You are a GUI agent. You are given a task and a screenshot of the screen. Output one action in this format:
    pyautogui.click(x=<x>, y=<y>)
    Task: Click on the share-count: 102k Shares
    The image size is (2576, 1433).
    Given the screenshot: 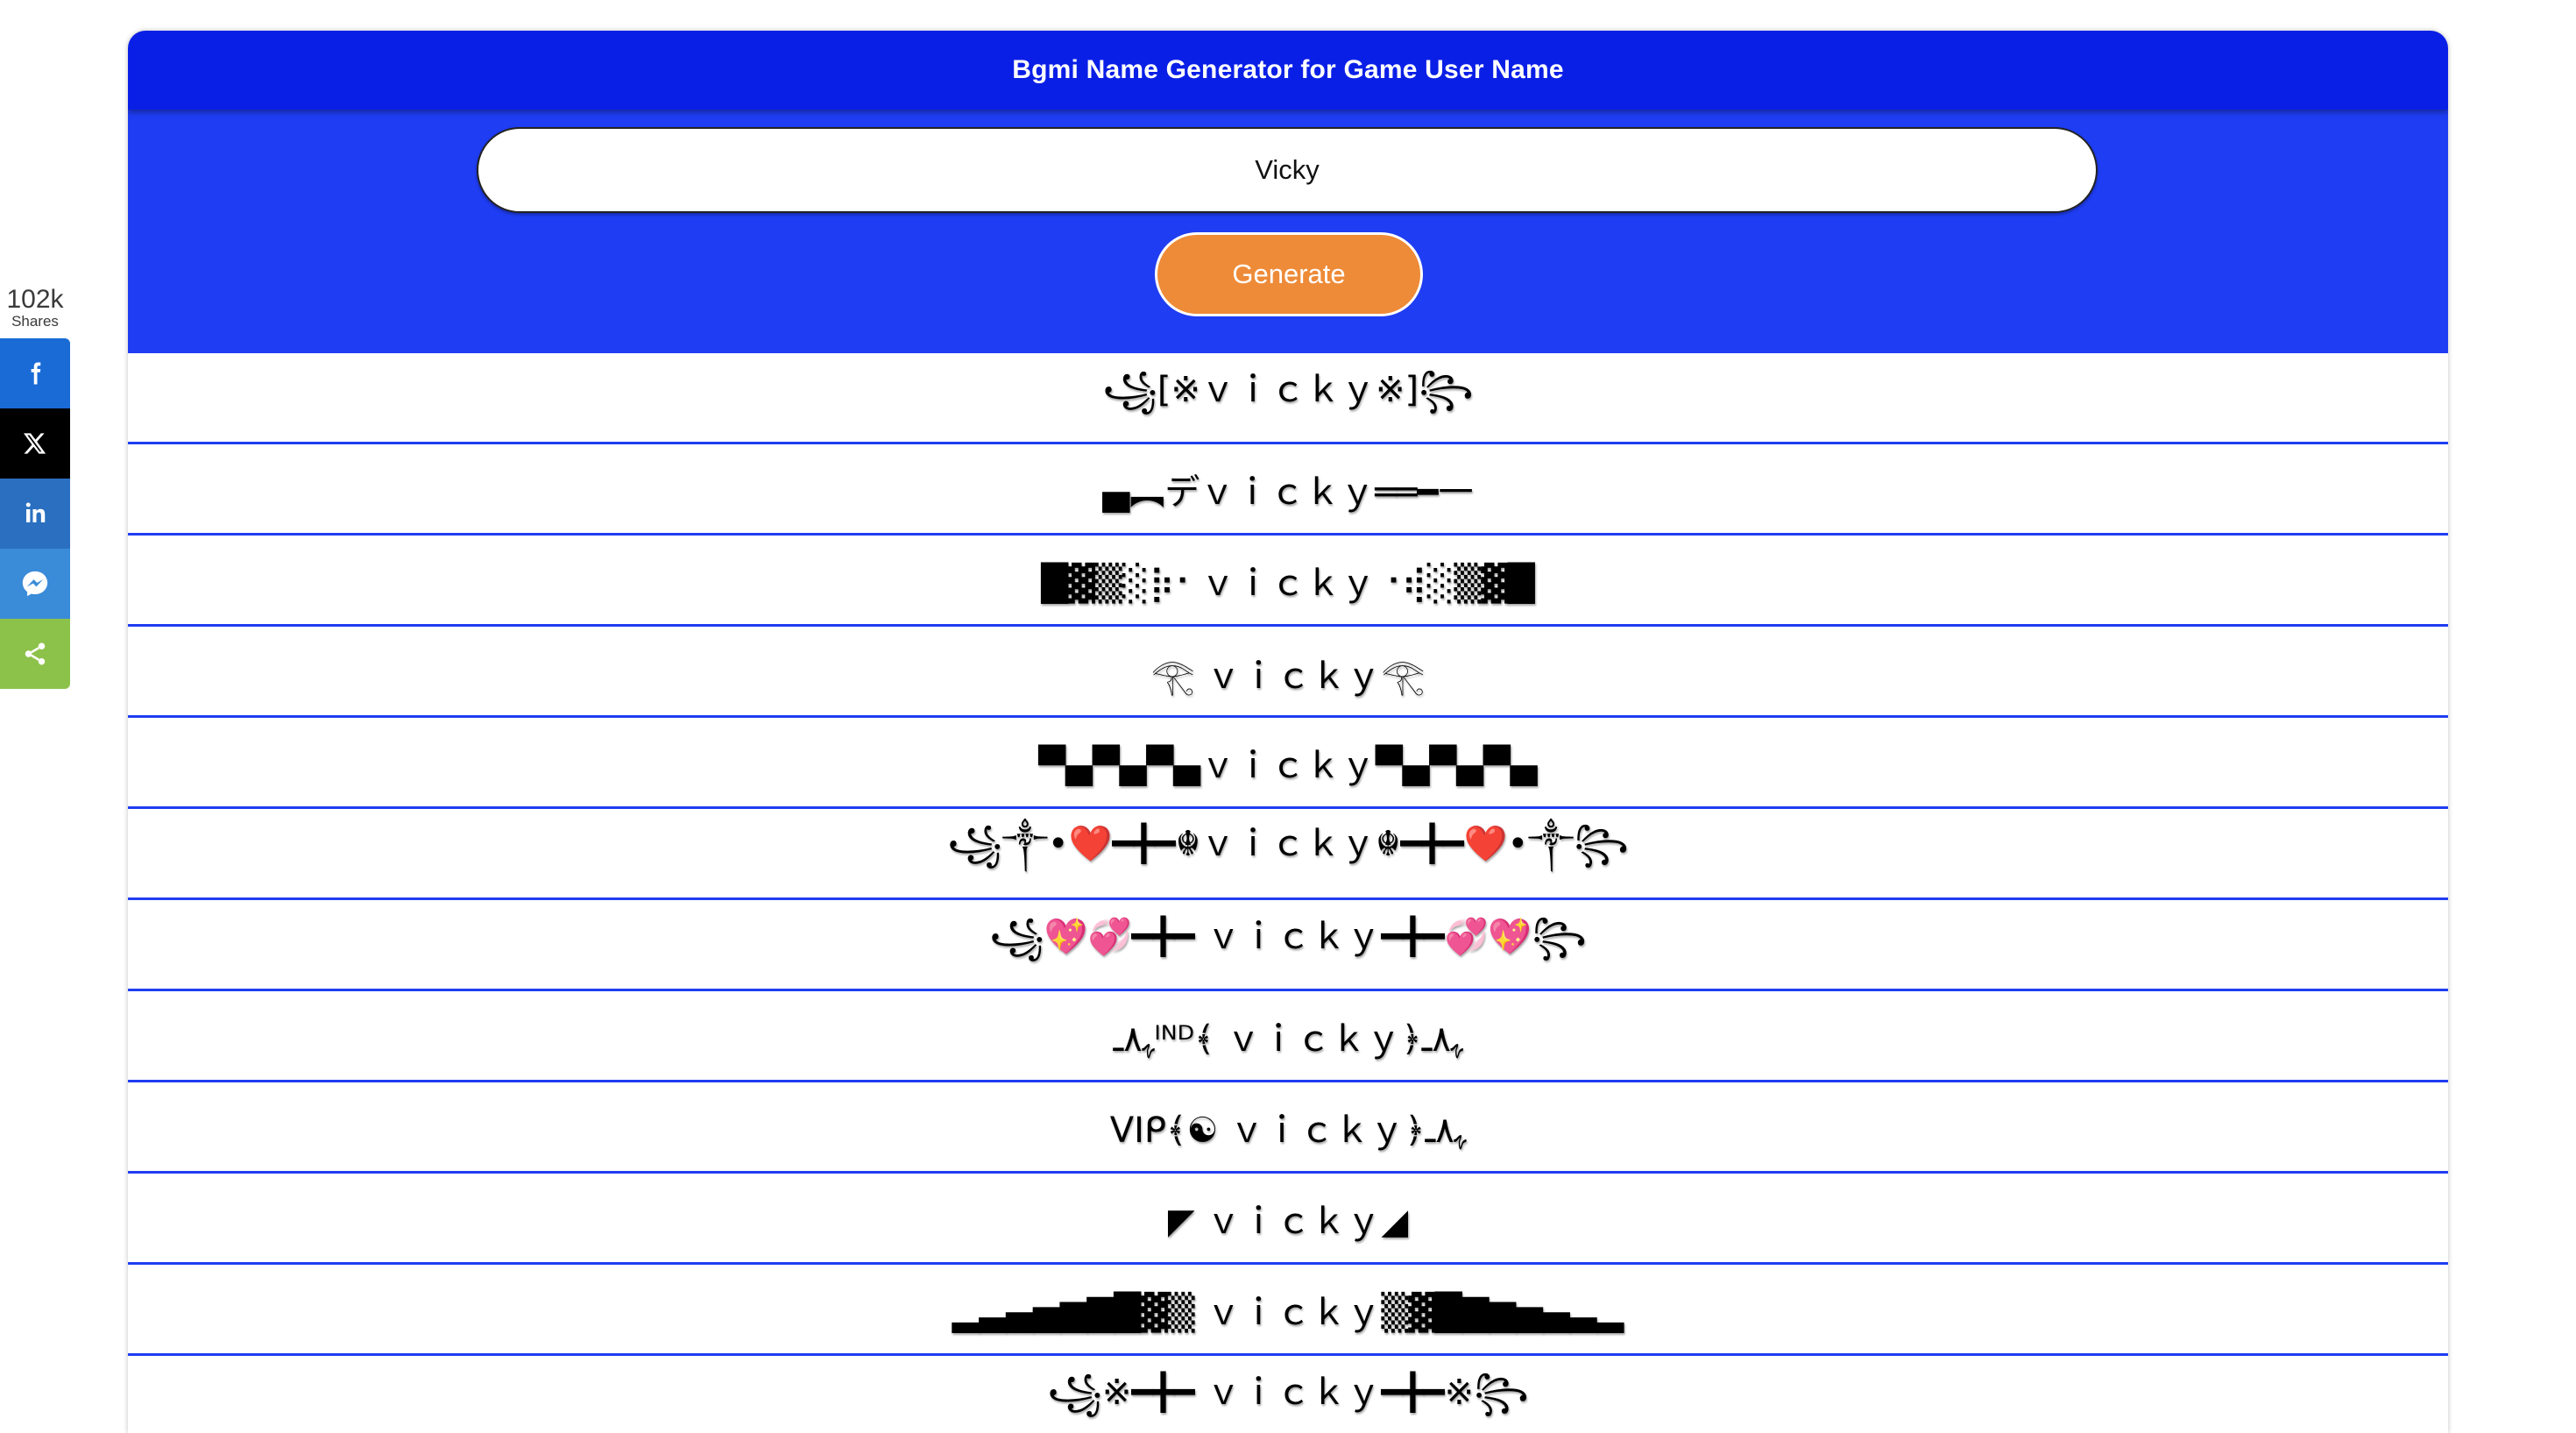 What is the action you would take?
    pyautogui.click(x=35, y=308)
    